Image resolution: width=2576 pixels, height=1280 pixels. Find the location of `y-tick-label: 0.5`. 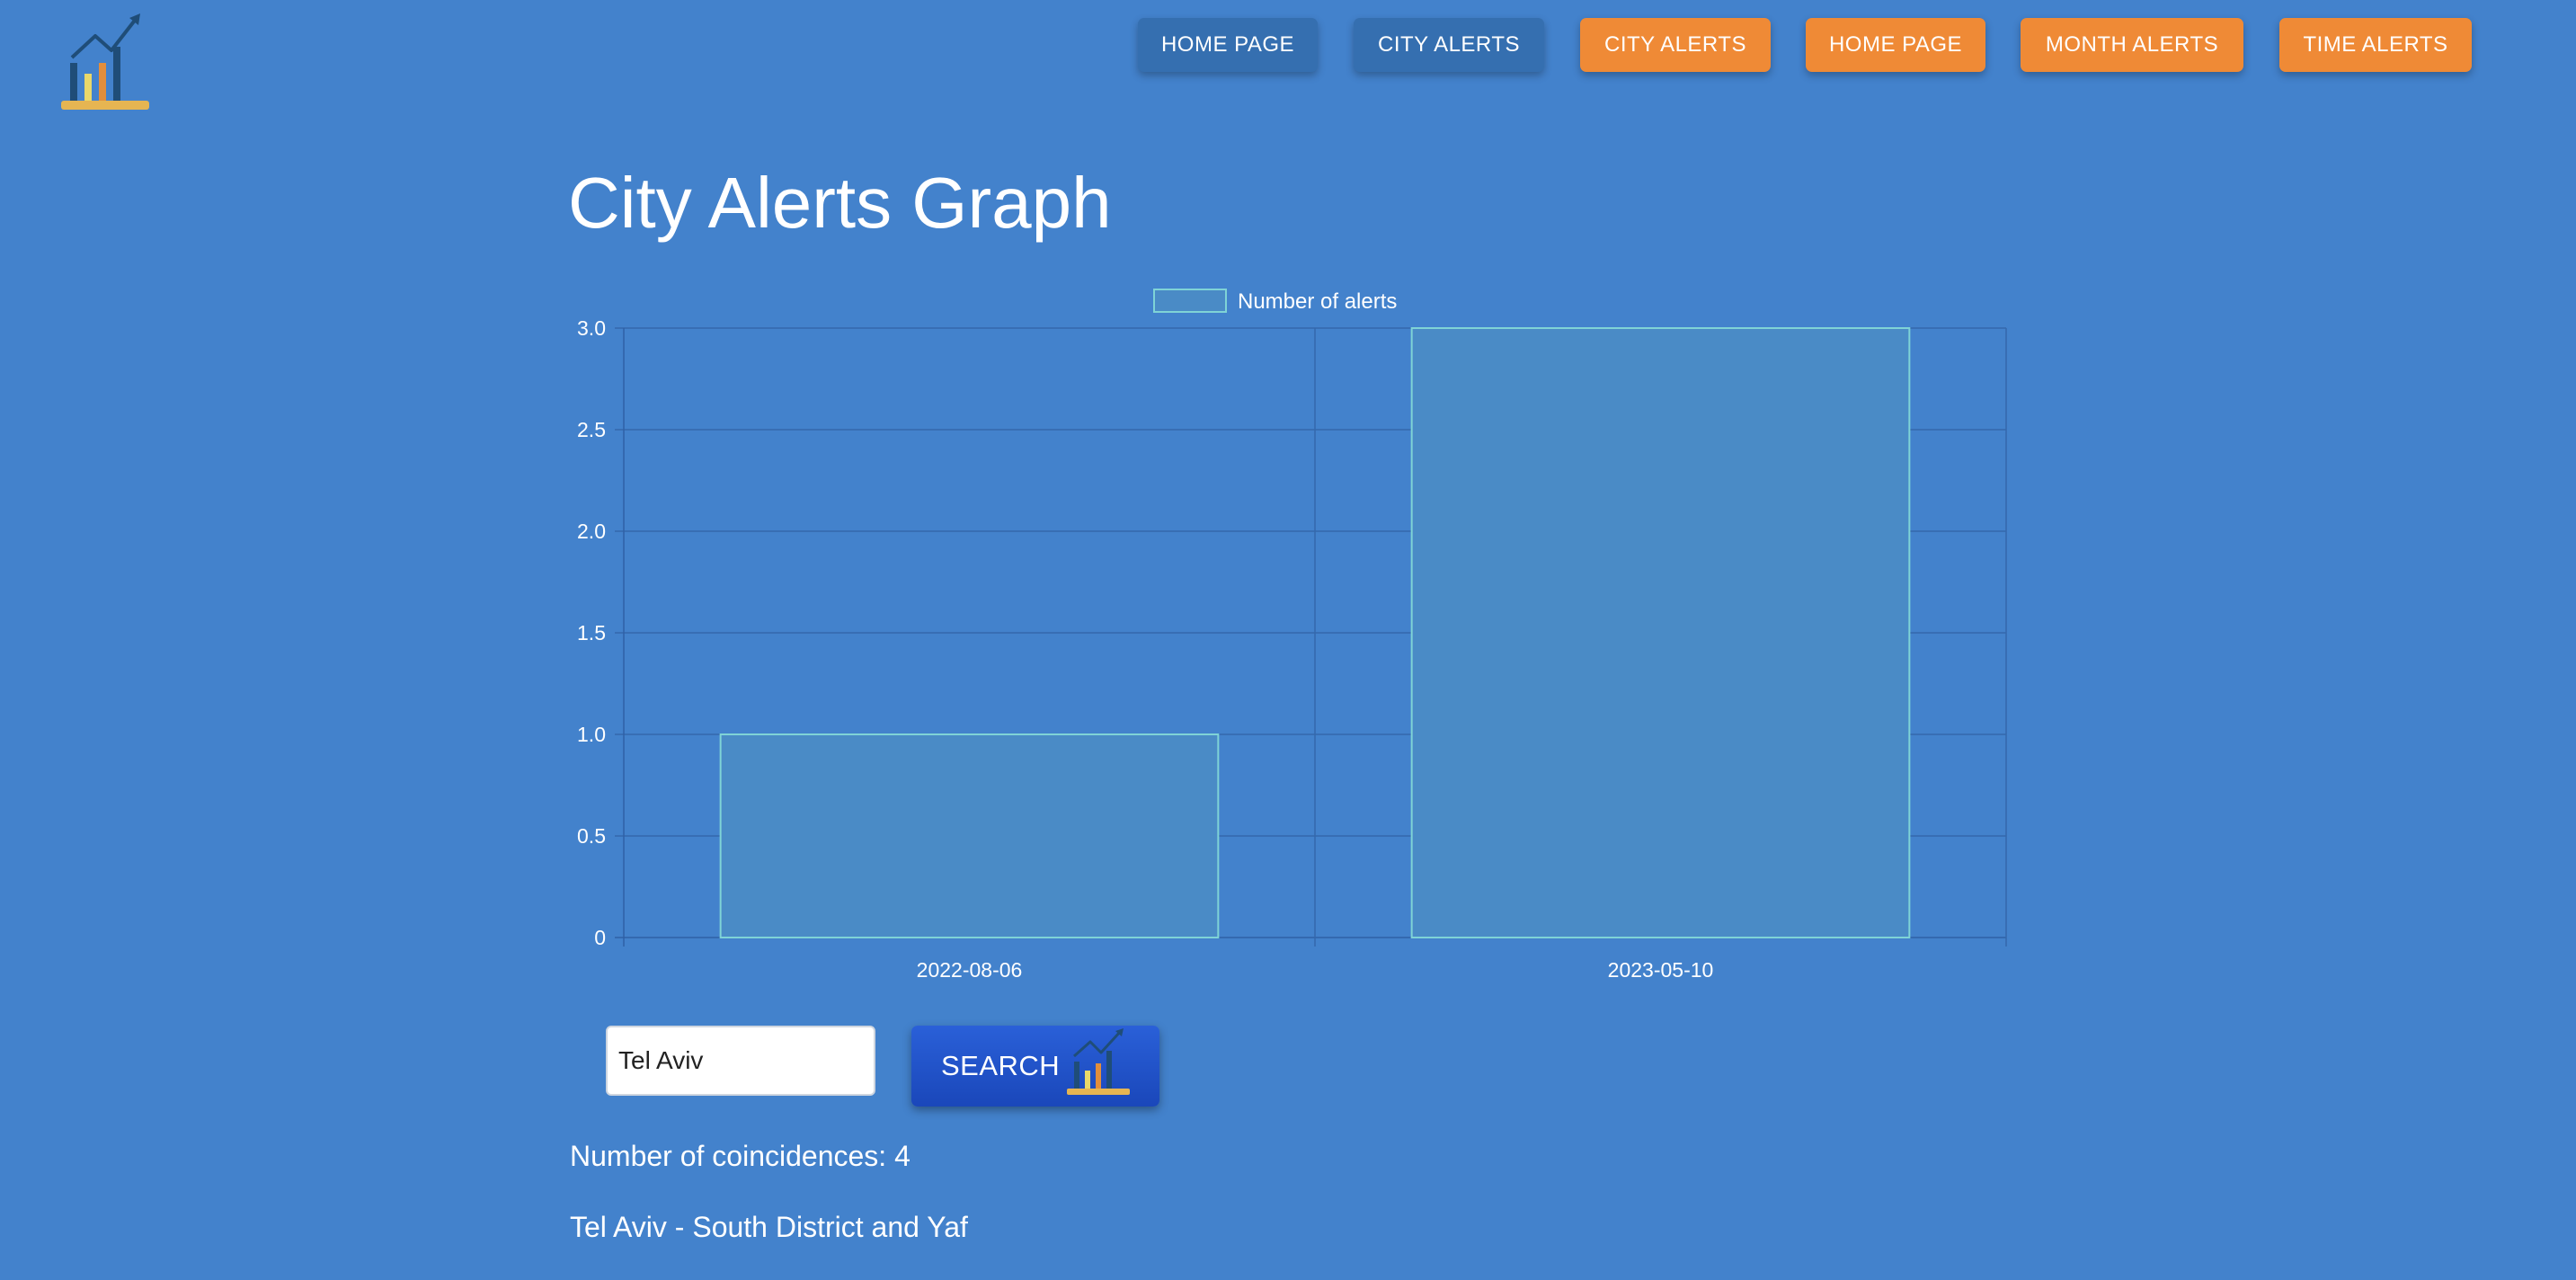

y-tick-label: 0.5 is located at coordinates (591, 836).